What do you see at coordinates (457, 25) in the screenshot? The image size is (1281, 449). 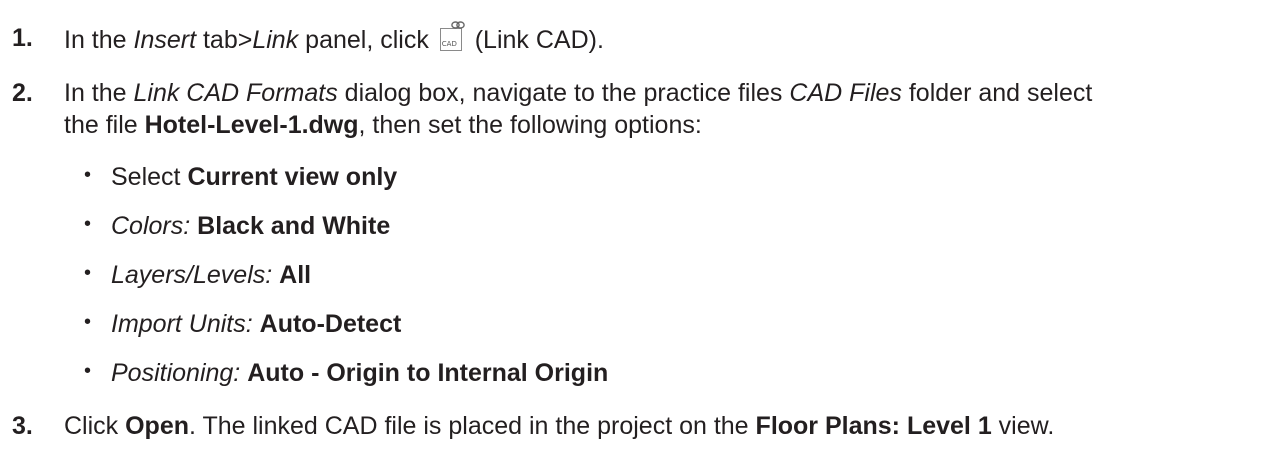 I see `chain-link-icon` at bounding box center [457, 25].